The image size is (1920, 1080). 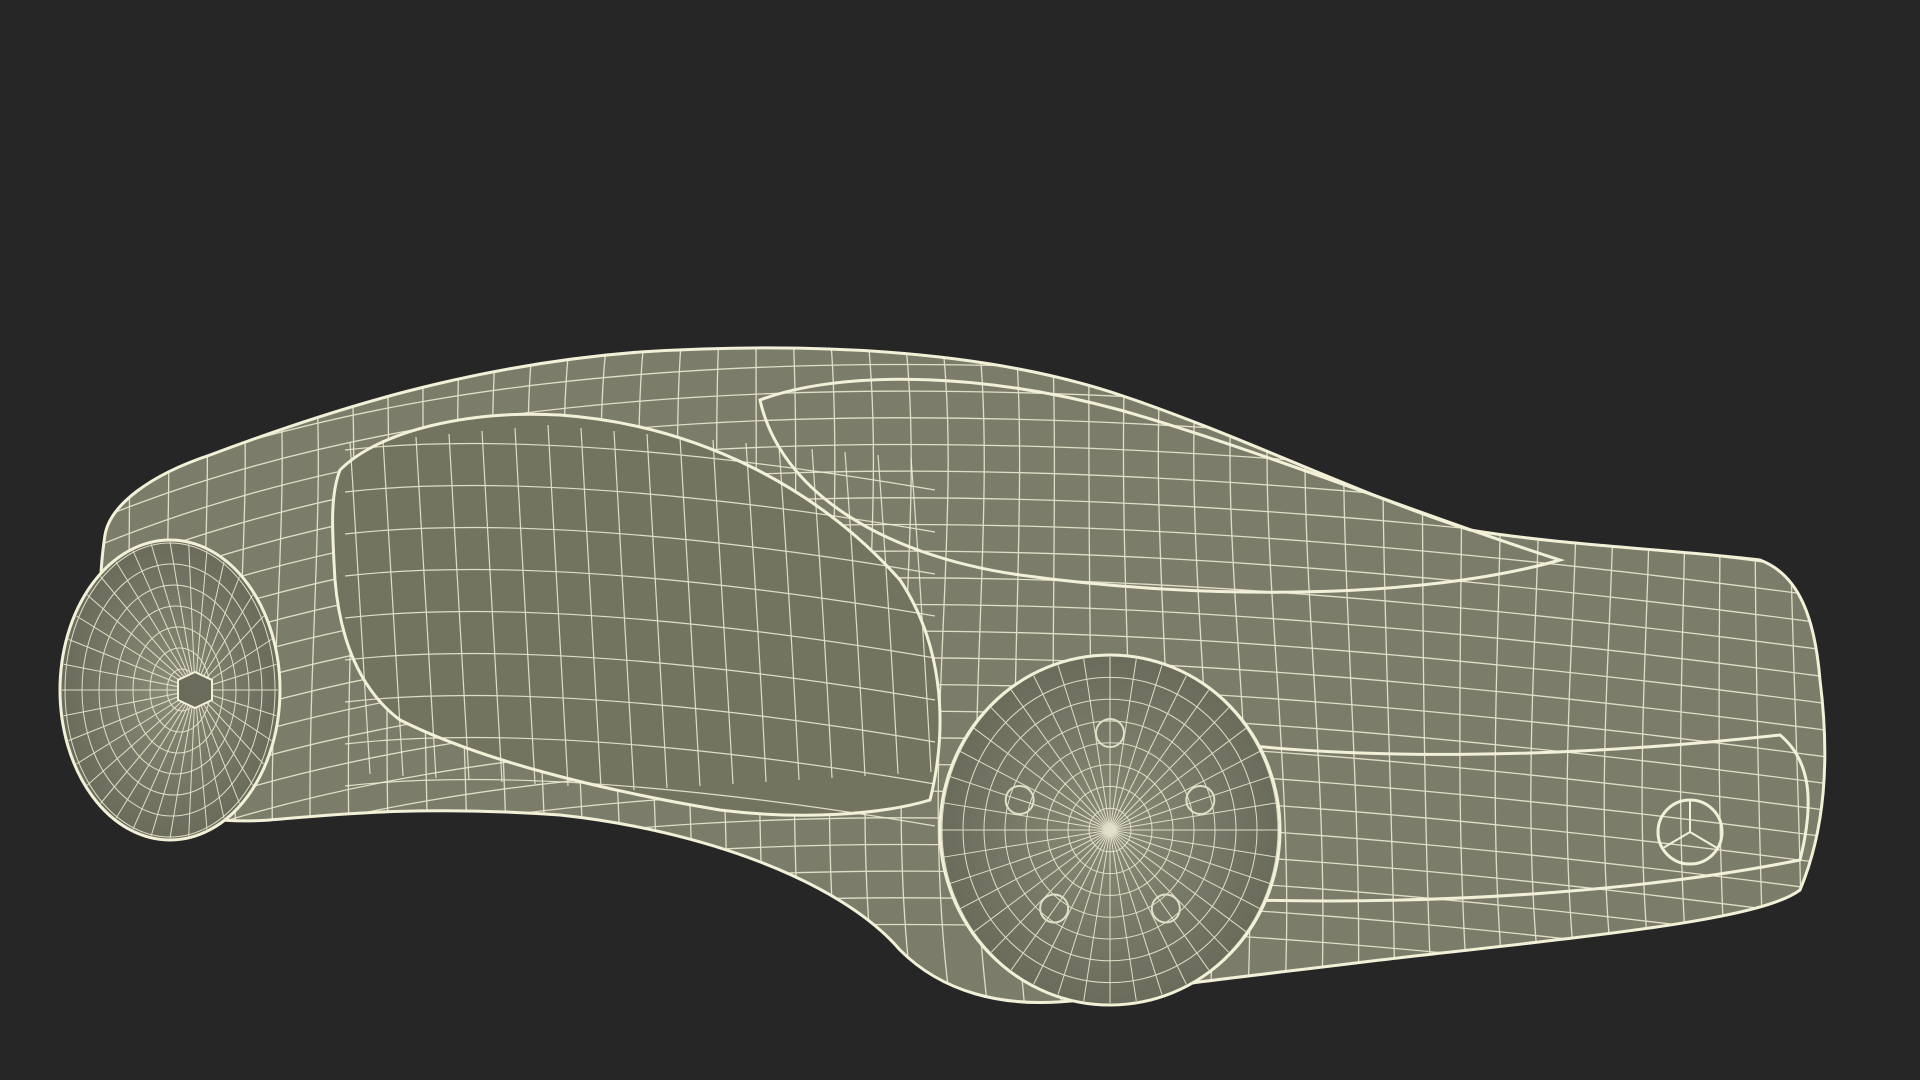 I want to click on rear-wheel, so click(x=170, y=690).